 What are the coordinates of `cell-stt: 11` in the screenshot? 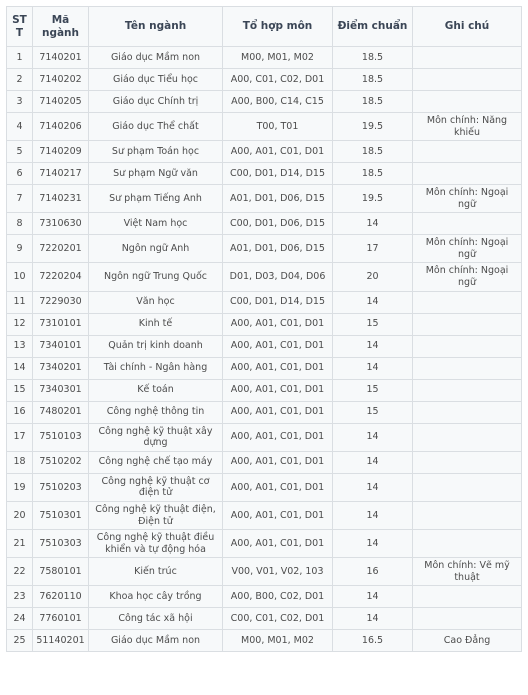 It's located at (19, 302).